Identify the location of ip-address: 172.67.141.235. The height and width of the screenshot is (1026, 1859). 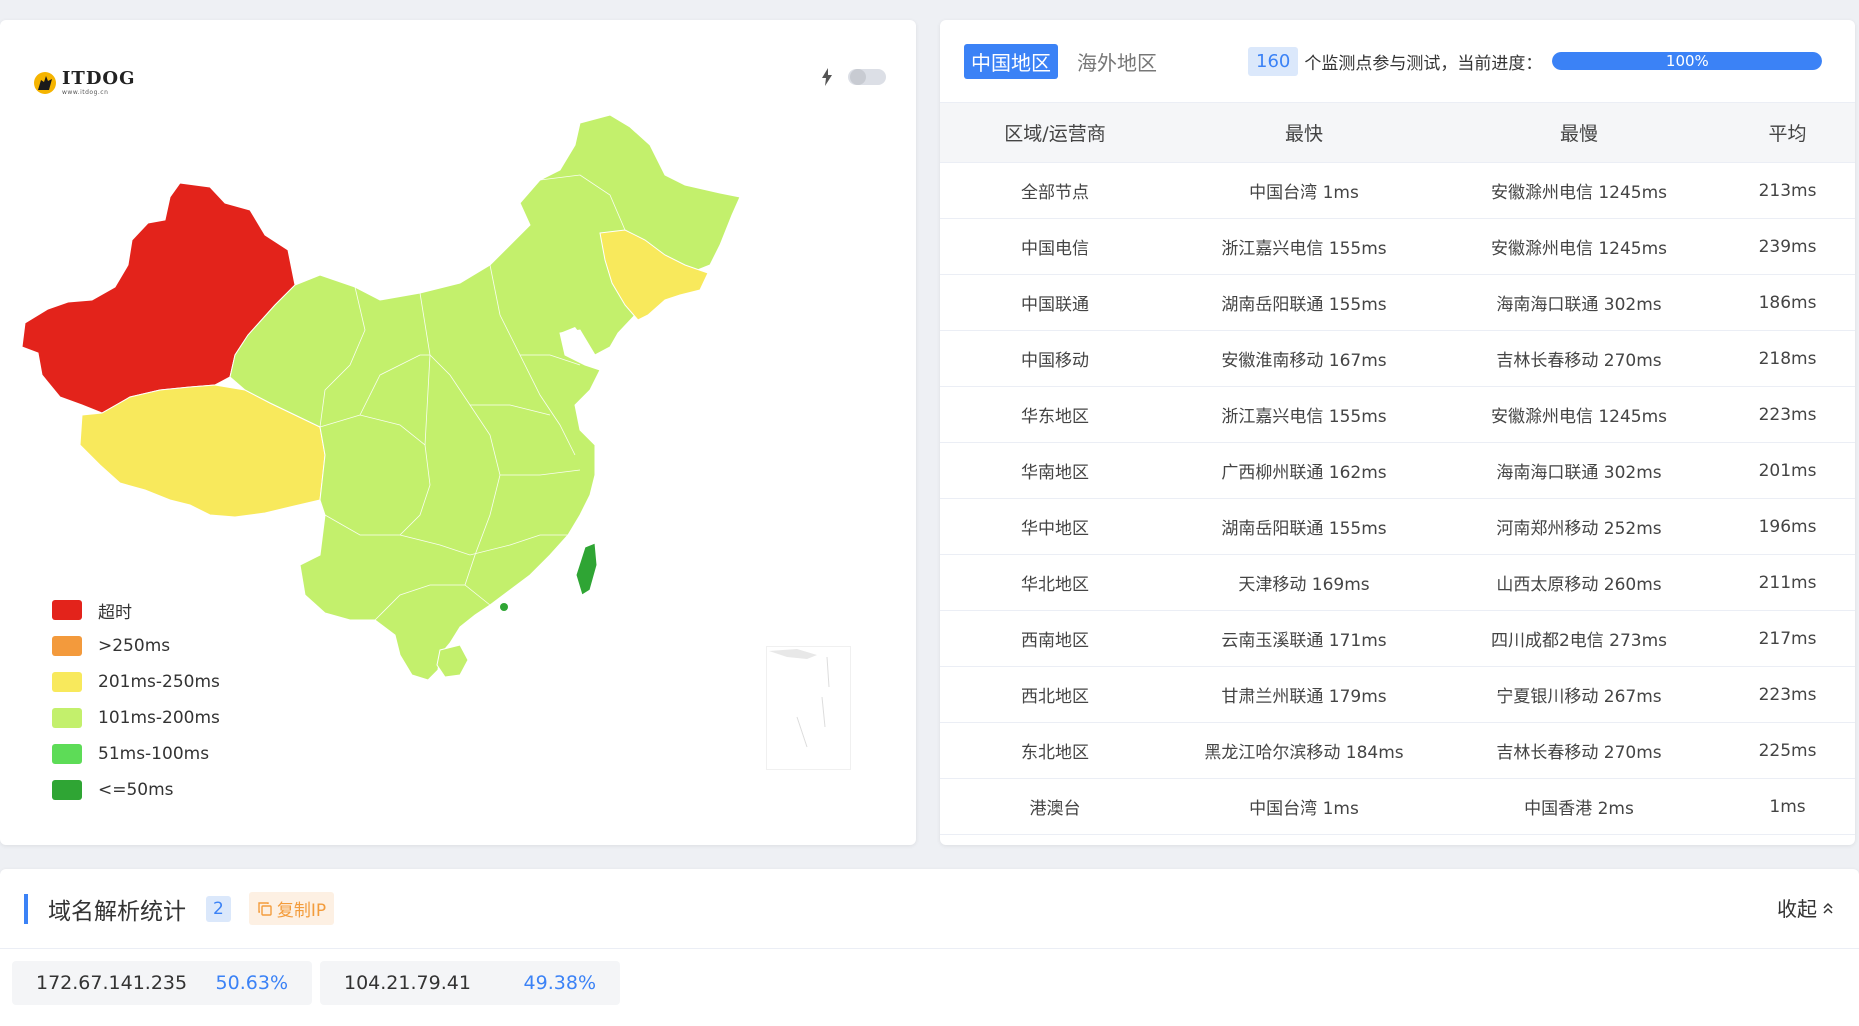
(112, 983).